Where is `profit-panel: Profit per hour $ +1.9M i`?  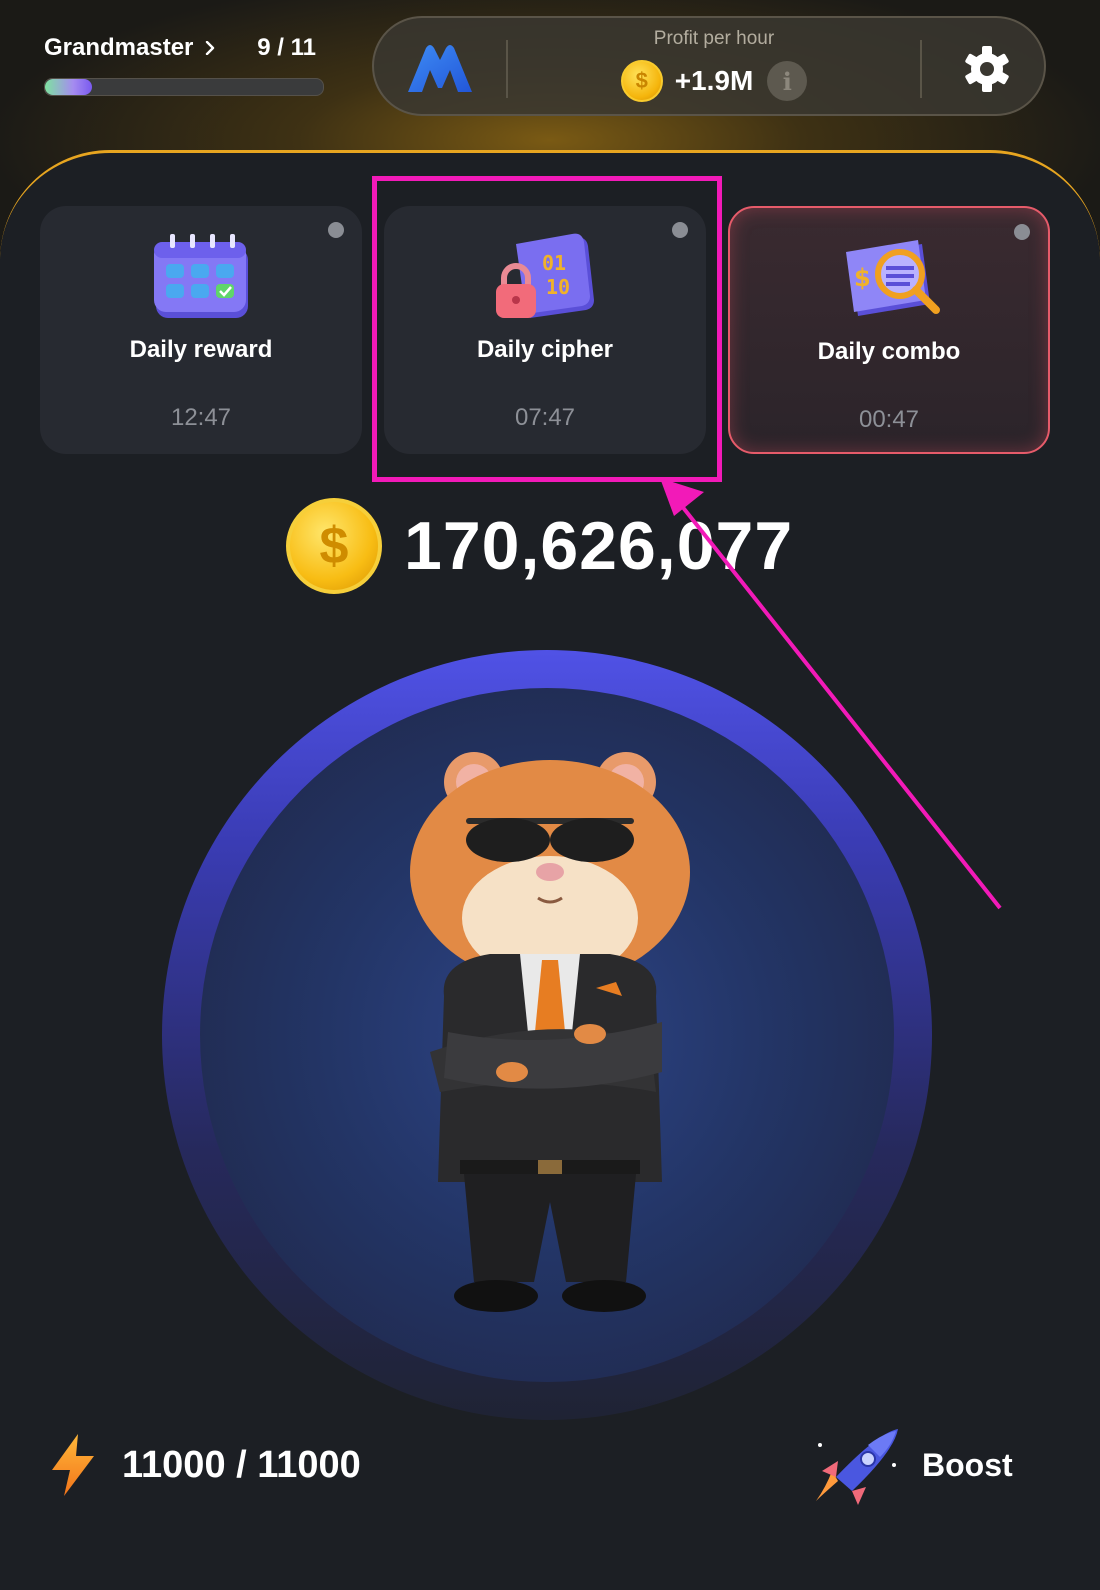 profit-panel: Profit per hour $ +1.9M i is located at coordinates (709, 66).